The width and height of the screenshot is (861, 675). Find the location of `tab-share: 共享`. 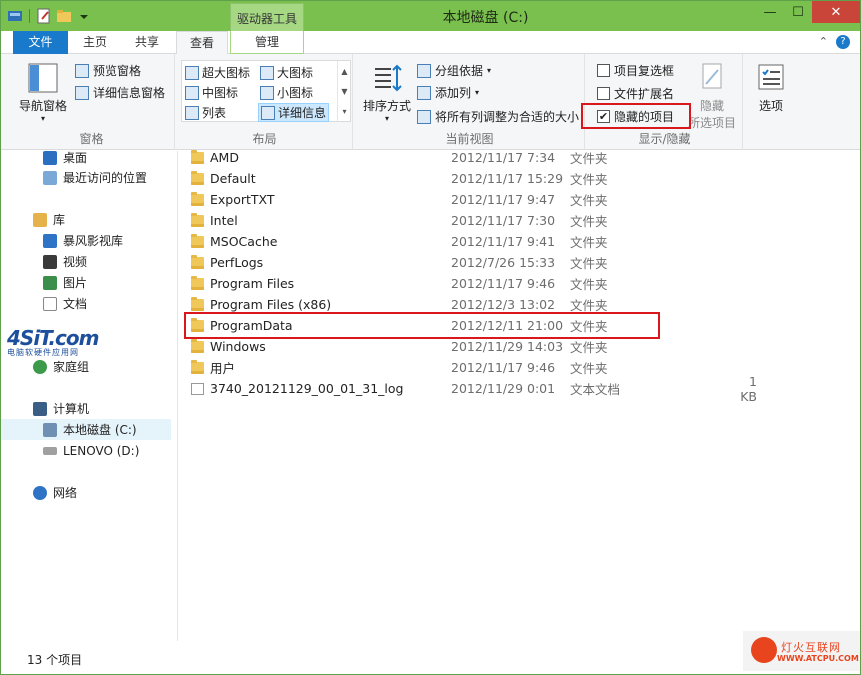

tab-share: 共享 is located at coordinates (147, 42).